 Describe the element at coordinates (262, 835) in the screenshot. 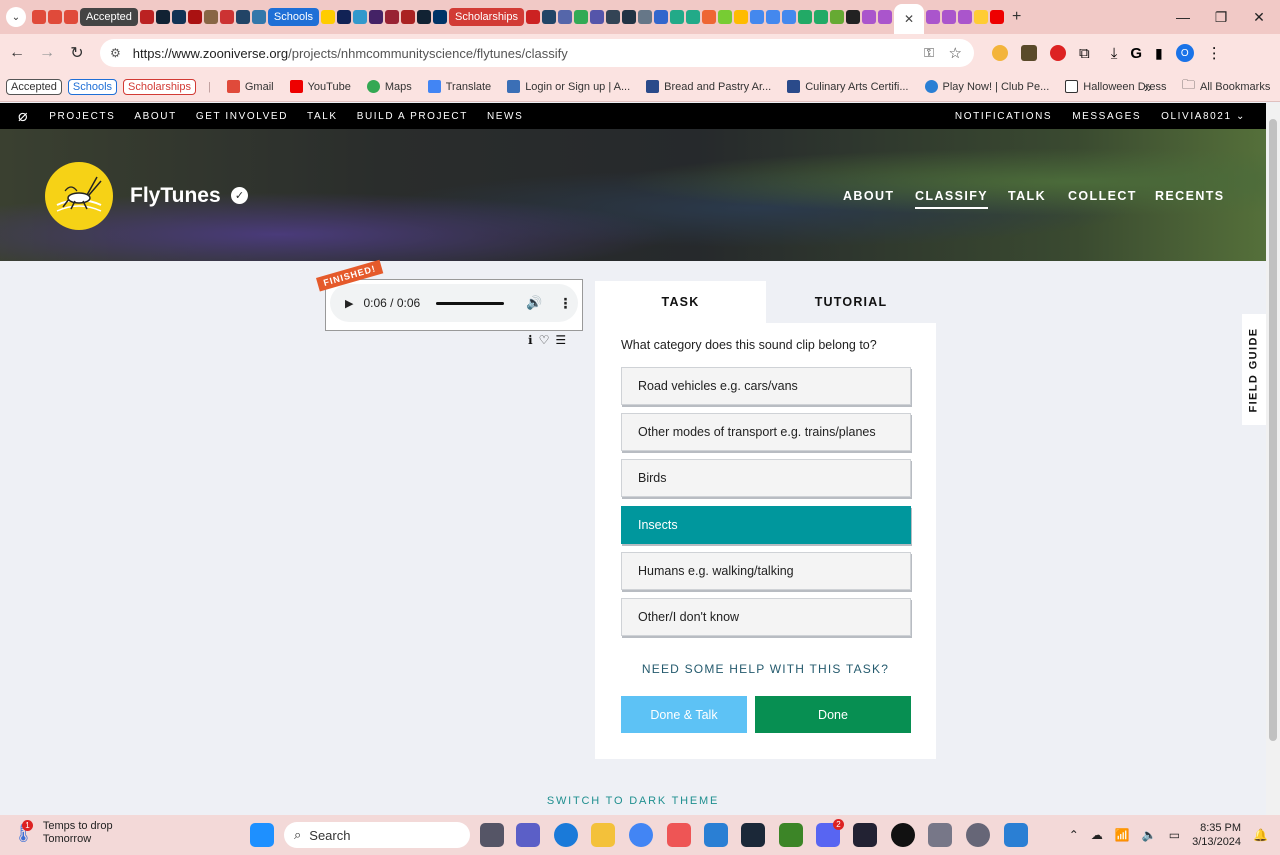

I see `windows-start-icon` at that location.